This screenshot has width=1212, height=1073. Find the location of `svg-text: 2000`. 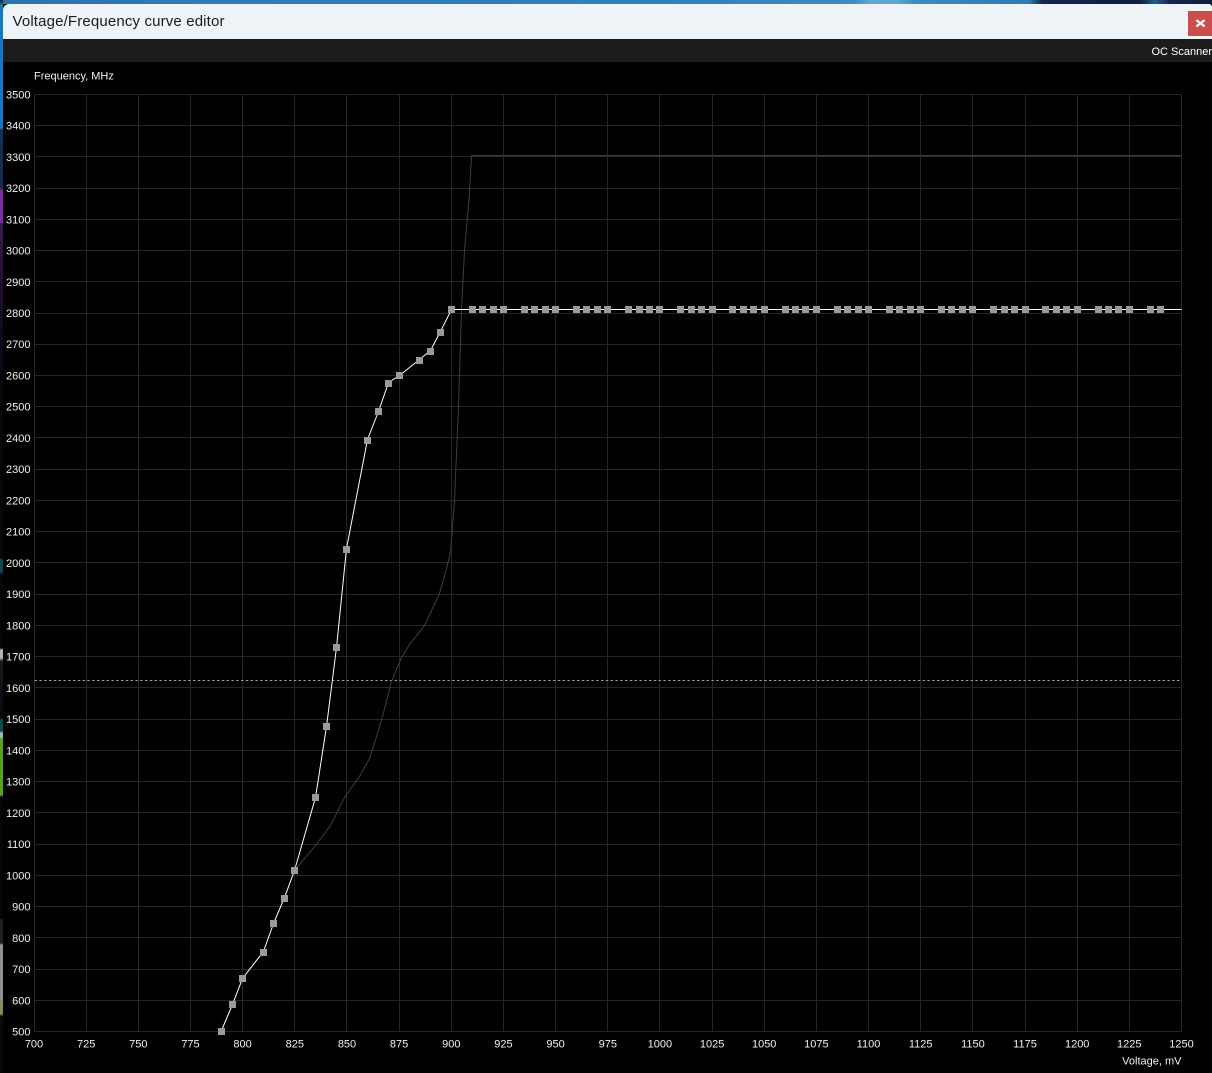

svg-text: 2000 is located at coordinates (18, 564).